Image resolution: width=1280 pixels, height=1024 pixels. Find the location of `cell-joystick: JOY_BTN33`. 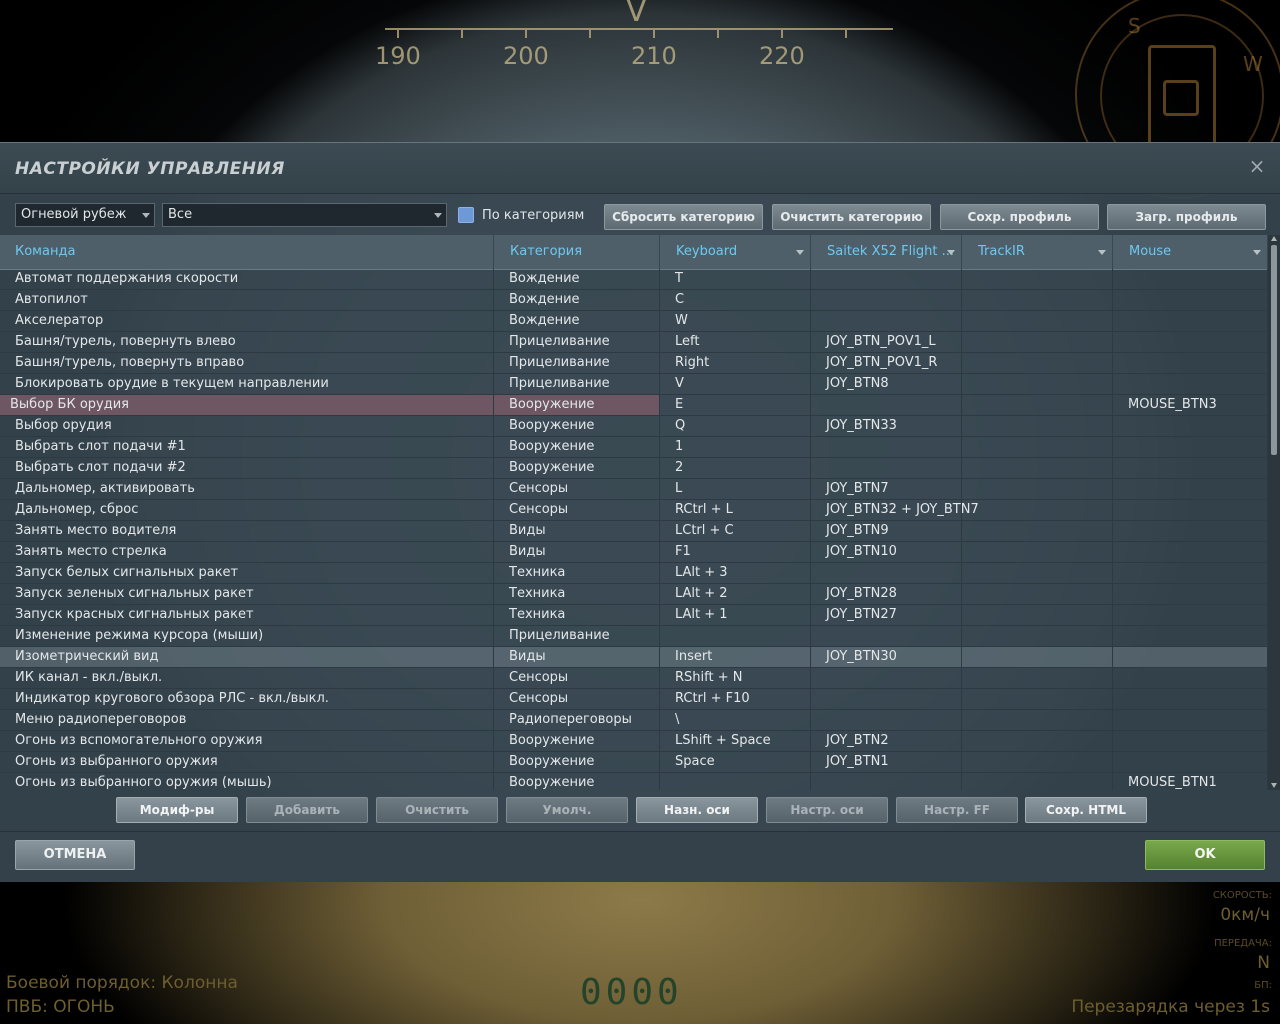

cell-joystick: JOY_BTN33 is located at coordinates (886, 426).